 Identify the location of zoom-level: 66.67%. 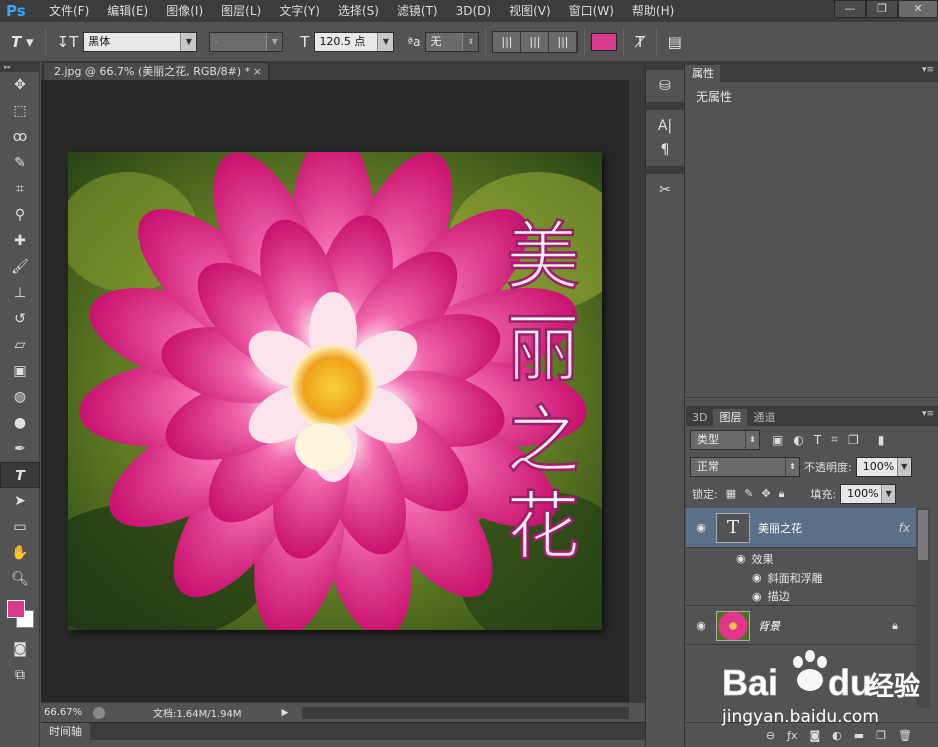
(67, 712).